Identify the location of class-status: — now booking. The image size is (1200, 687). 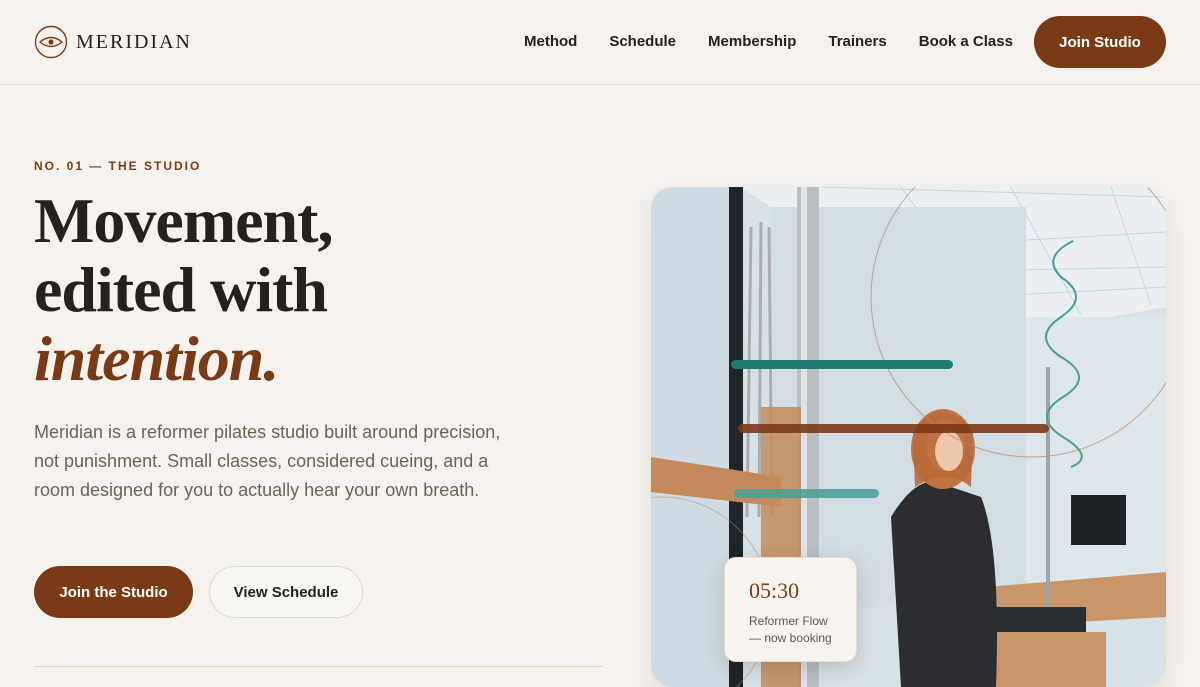
(790, 638).